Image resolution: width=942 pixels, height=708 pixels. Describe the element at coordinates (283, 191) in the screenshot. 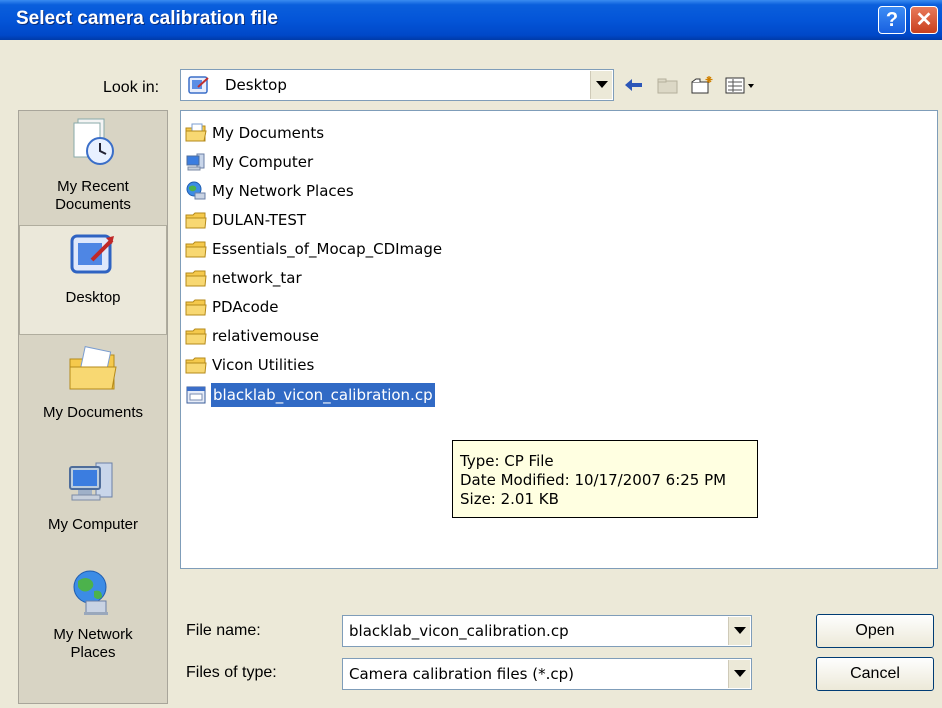

I see `file-name: My Network Places` at that location.